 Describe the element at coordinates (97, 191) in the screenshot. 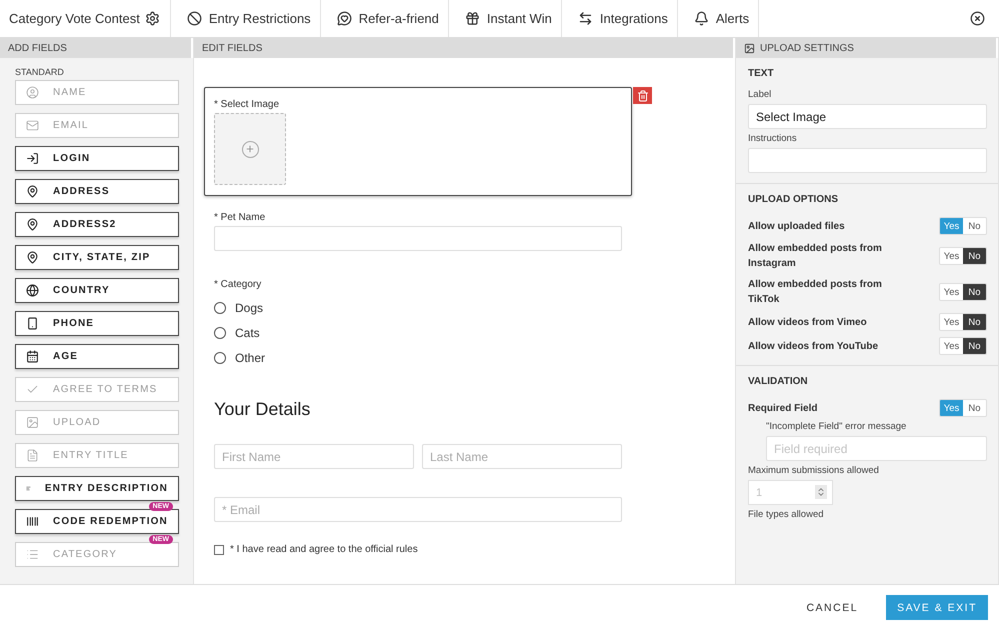

I see `field-item: ADDRESS` at that location.